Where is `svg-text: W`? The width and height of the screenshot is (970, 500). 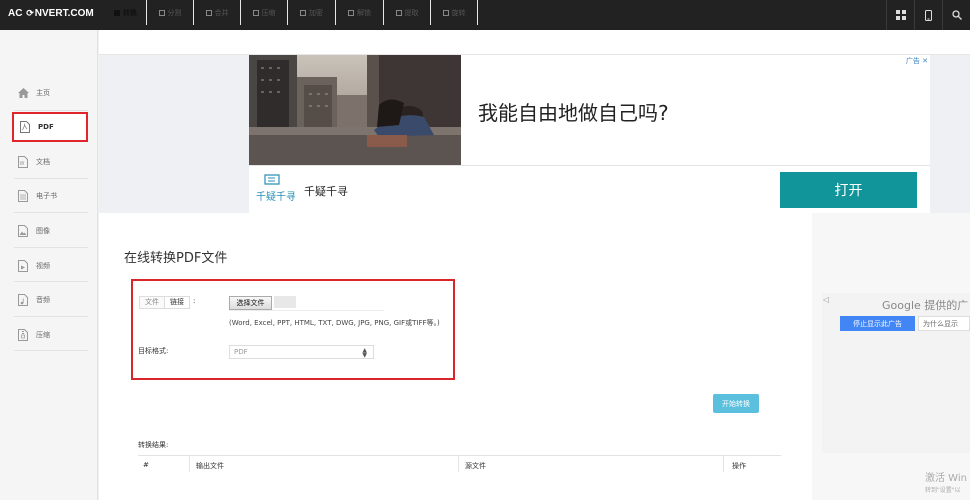
svg-text: W is located at coordinates (22, 164).